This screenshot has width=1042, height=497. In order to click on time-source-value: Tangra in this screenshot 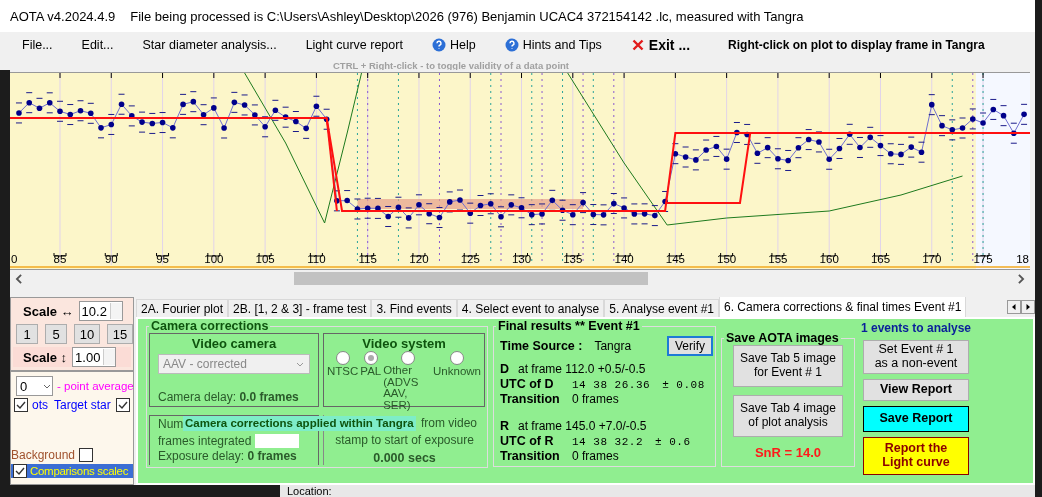, I will do `click(613, 346)`.